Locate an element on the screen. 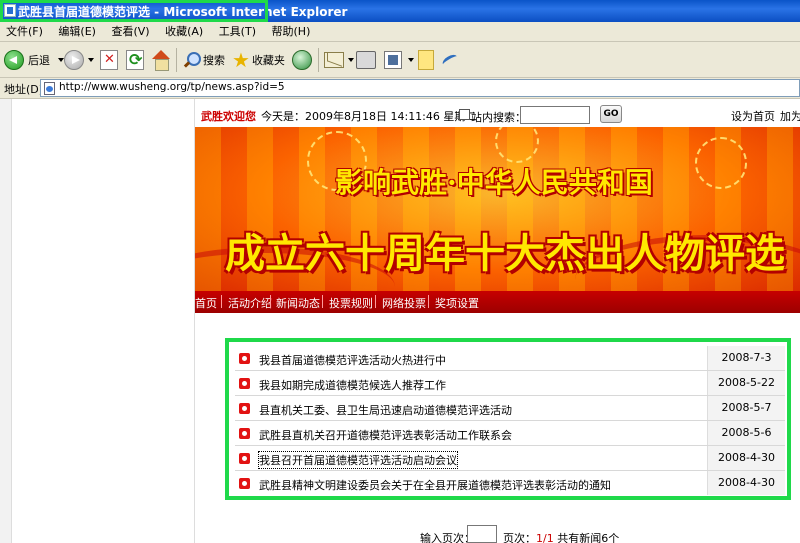  print-button is located at coordinates (366, 60).